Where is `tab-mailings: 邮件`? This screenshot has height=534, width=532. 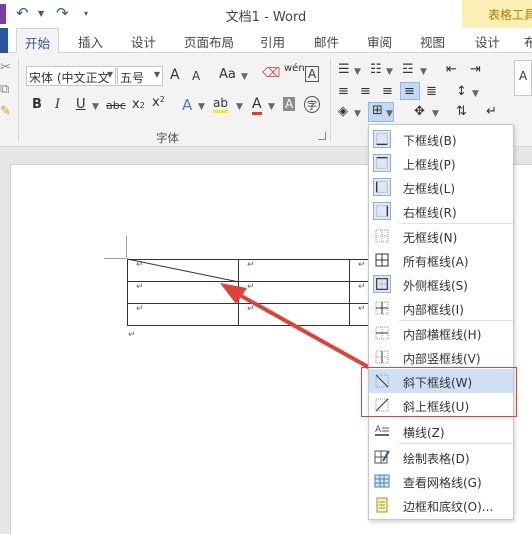
tab-mailings: 邮件 is located at coordinates (326, 41).